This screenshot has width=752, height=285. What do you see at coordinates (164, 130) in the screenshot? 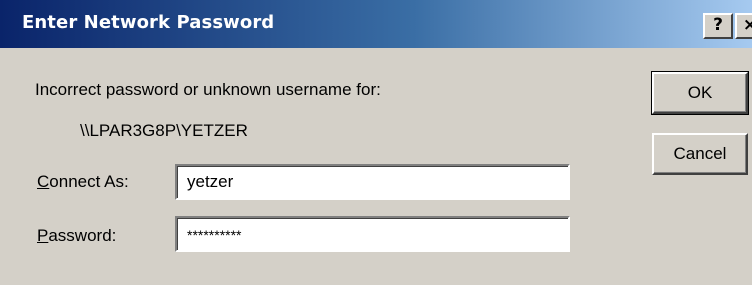
I see `resource-path: \\LPAR3G8P\YETZER` at bounding box center [164, 130].